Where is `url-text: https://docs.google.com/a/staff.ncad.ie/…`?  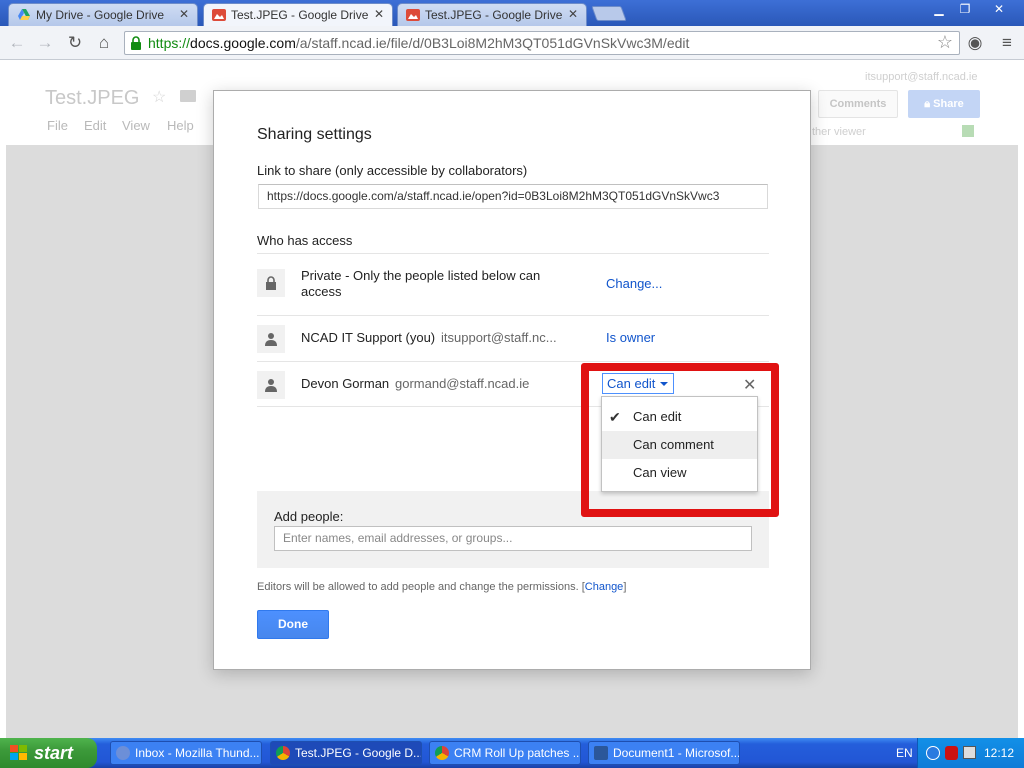
url-text: https://docs.google.com/a/staff.ncad.ie/… is located at coordinates (418, 43).